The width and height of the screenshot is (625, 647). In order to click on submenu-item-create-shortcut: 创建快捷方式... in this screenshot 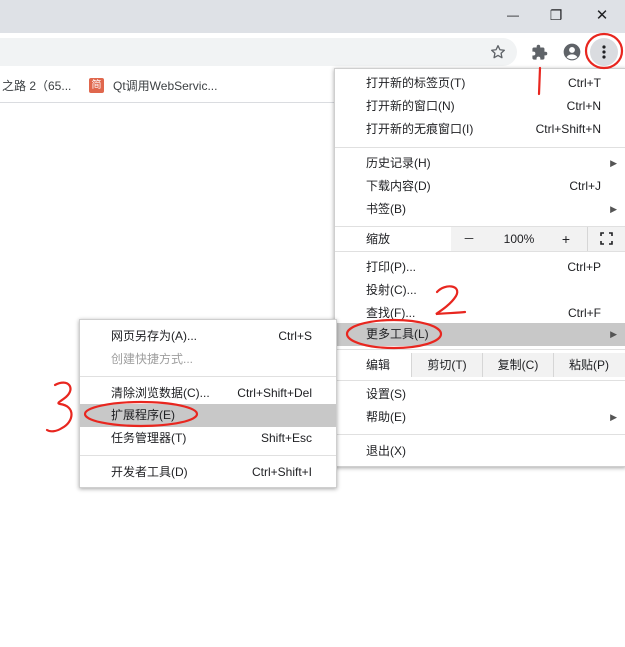, I will do `click(208, 359)`.